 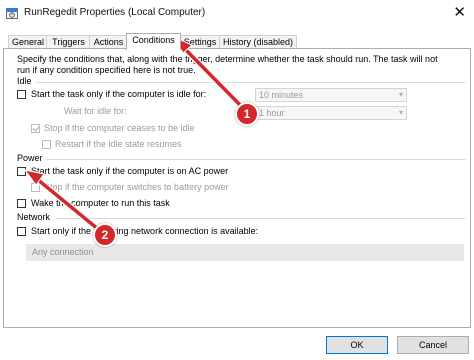 I want to click on arrow-1-shaft, so click(x=215, y=80).